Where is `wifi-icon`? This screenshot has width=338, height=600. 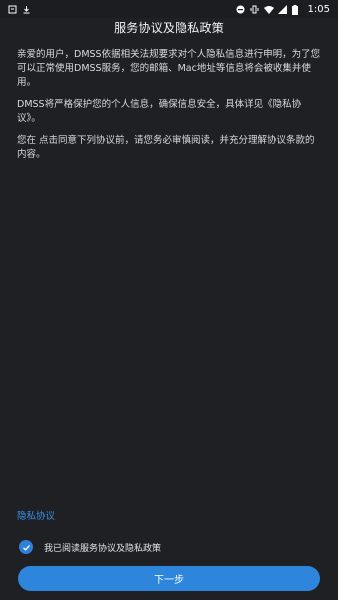 wifi-icon is located at coordinates (268, 9).